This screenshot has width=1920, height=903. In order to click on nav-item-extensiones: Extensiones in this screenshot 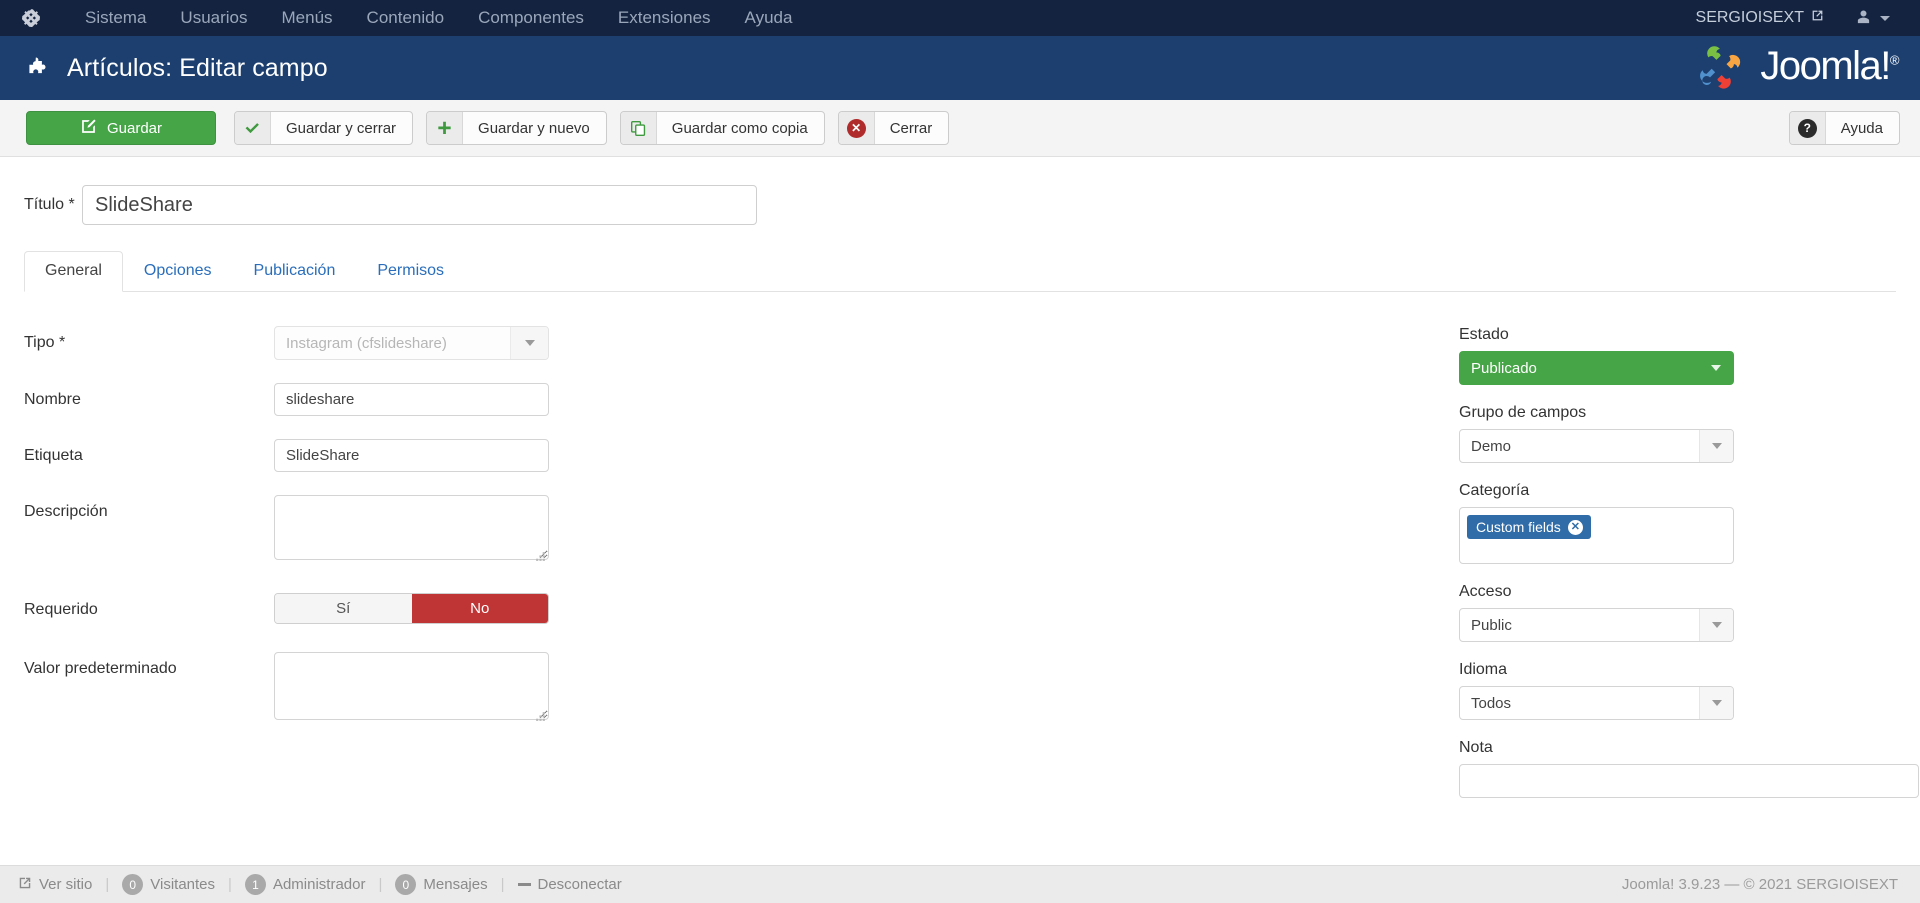, I will do `click(664, 18)`.